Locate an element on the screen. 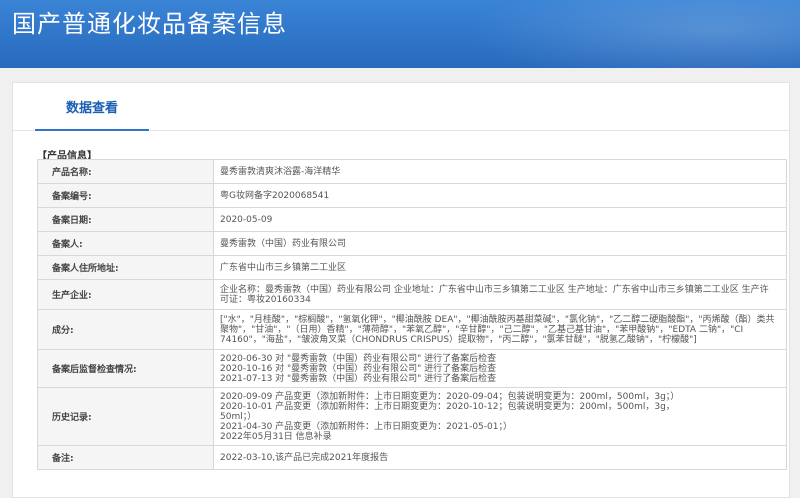  row-registrant: 备案人: 曼秀雷敦（中国）药业有限公司 is located at coordinates (412, 243).